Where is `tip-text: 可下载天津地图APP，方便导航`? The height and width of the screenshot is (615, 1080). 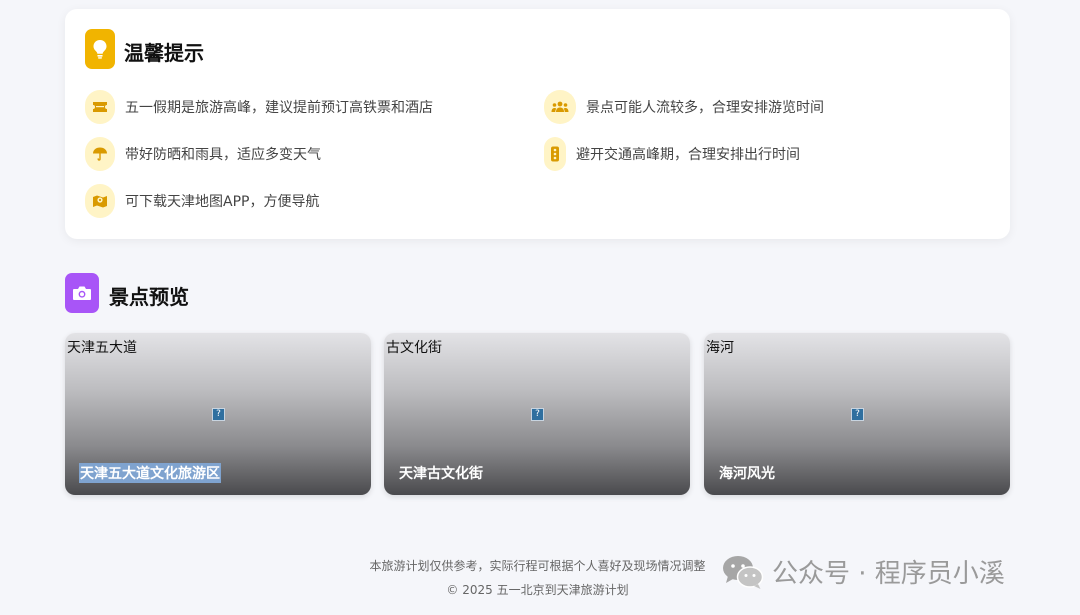
tip-text: 可下载天津地图APP，方便导航 is located at coordinates (222, 202).